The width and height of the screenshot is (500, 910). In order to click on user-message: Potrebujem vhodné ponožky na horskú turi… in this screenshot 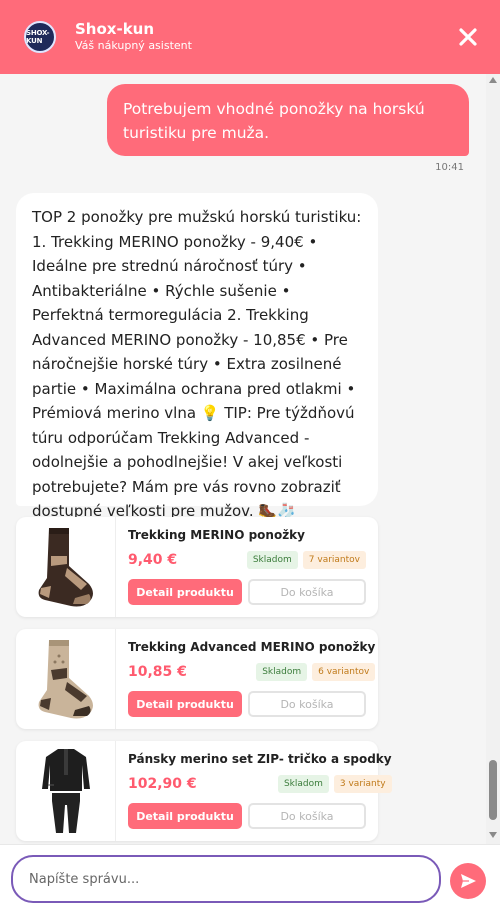, I will do `click(288, 120)`.